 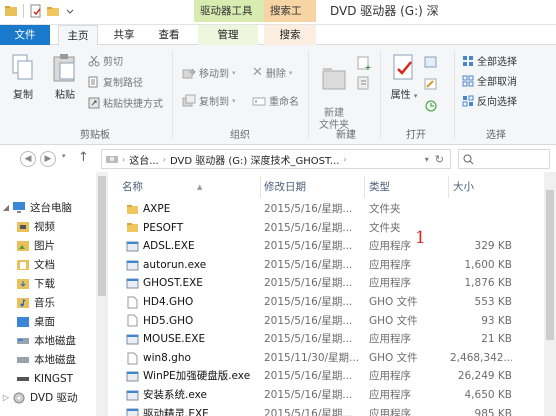 What do you see at coordinates (48, 378) in the screenshot?
I see `nav-item-kingston: KINGST` at bounding box center [48, 378].